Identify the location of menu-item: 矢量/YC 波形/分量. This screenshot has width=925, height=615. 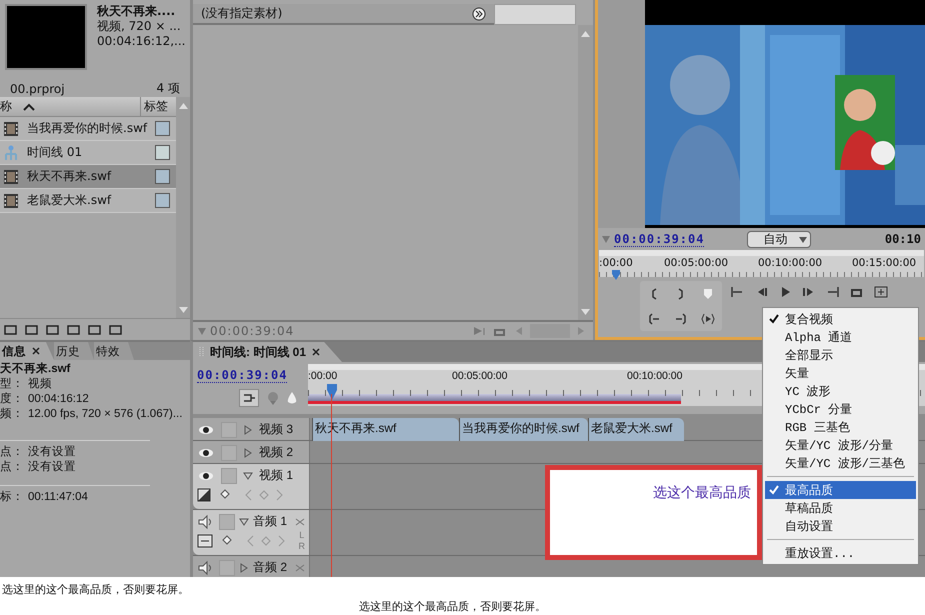
(840, 445).